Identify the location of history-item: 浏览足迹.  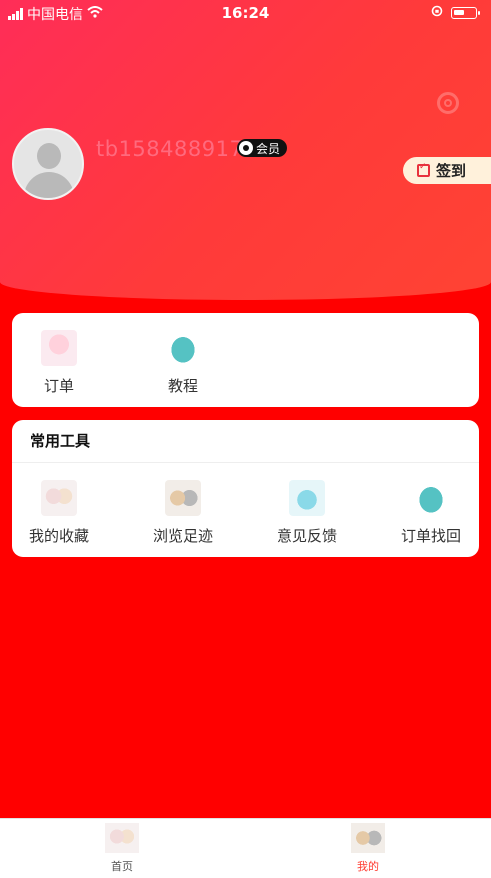
(183, 513).